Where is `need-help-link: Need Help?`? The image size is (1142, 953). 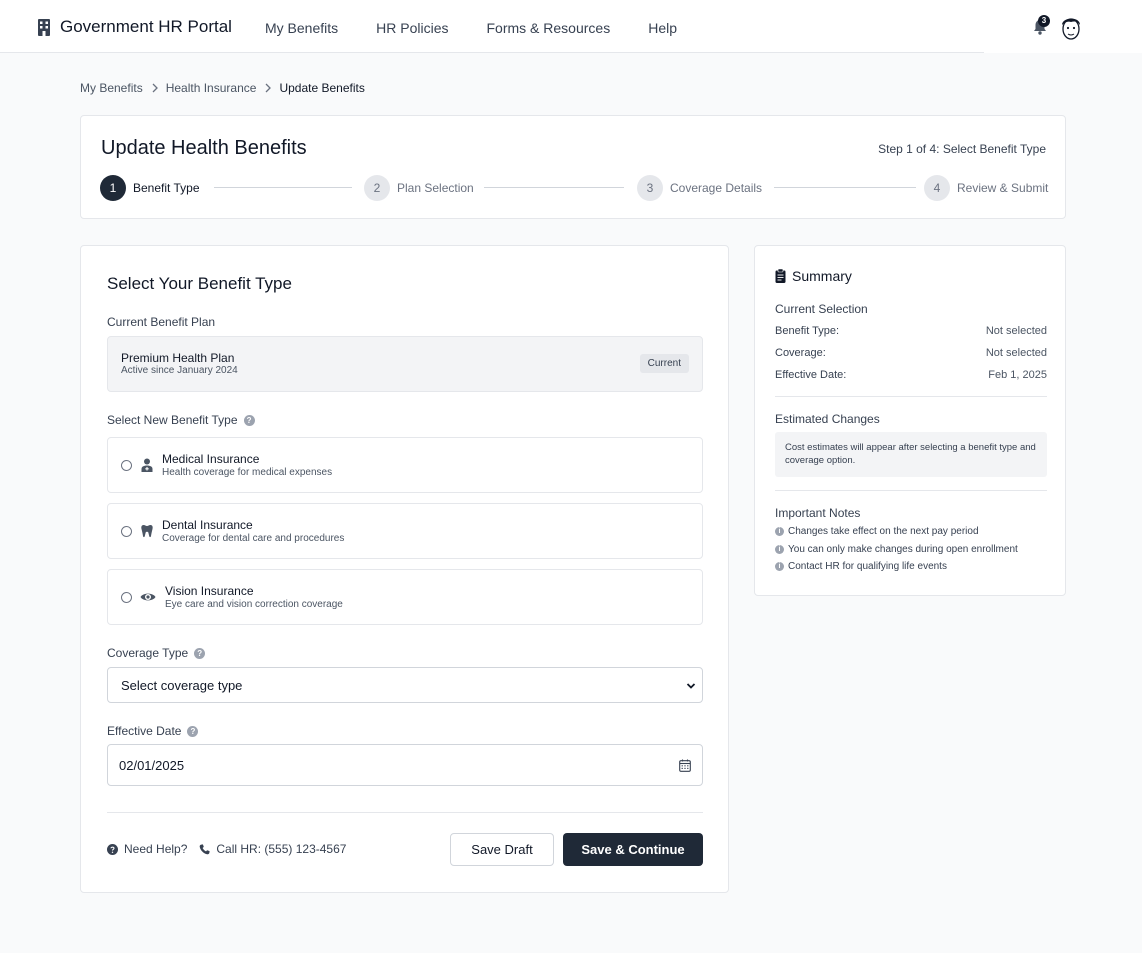 need-help-link: Need Help? is located at coordinates (155, 849).